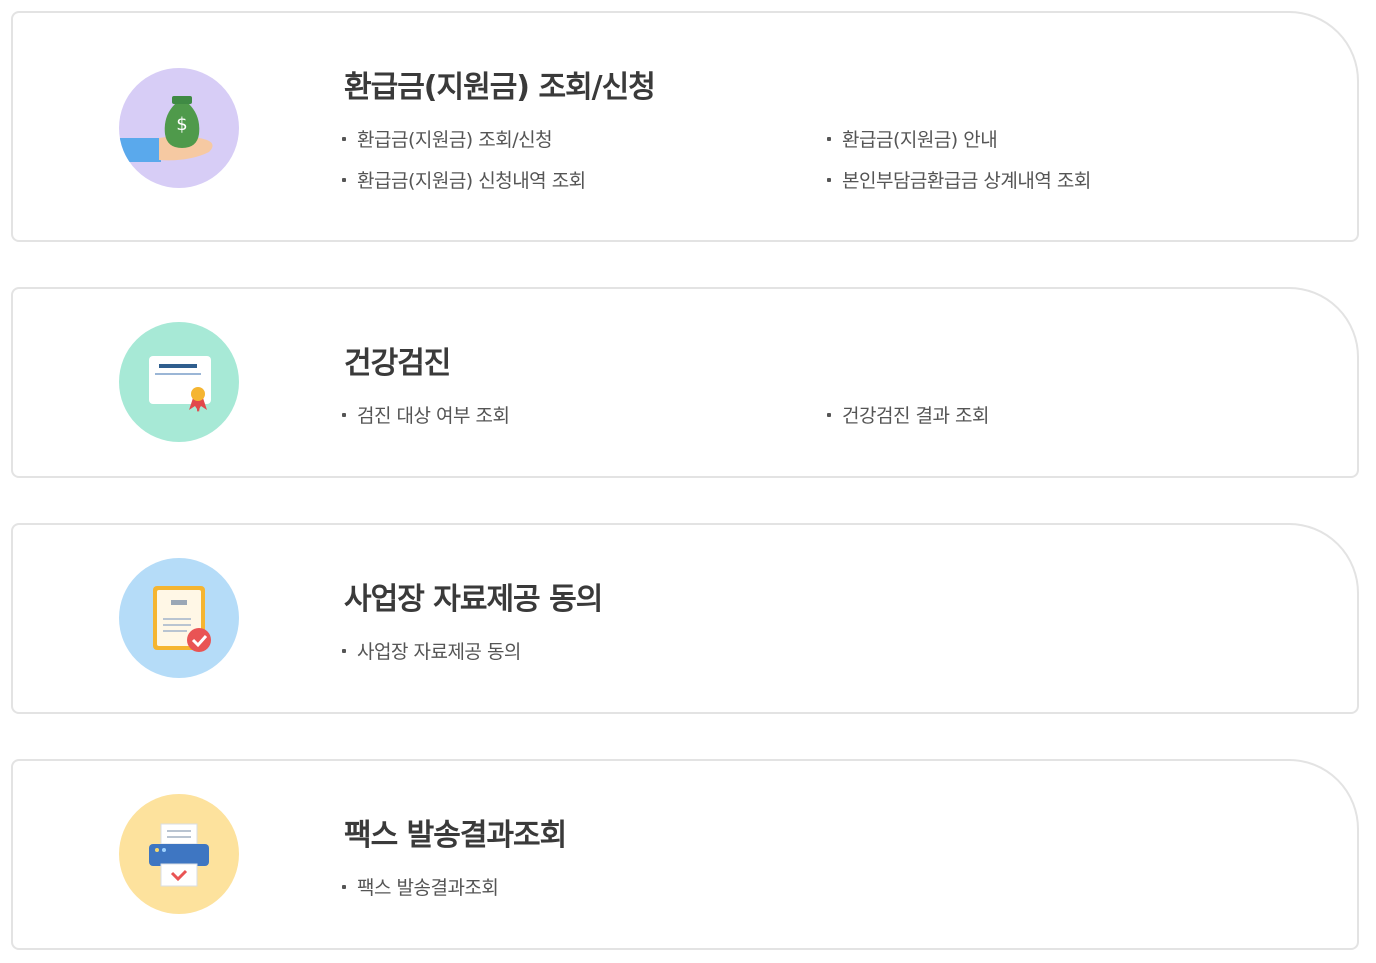  Describe the element at coordinates (428, 888) in the screenshot. I see `link-label: 팩스 발송결과조회` at that location.